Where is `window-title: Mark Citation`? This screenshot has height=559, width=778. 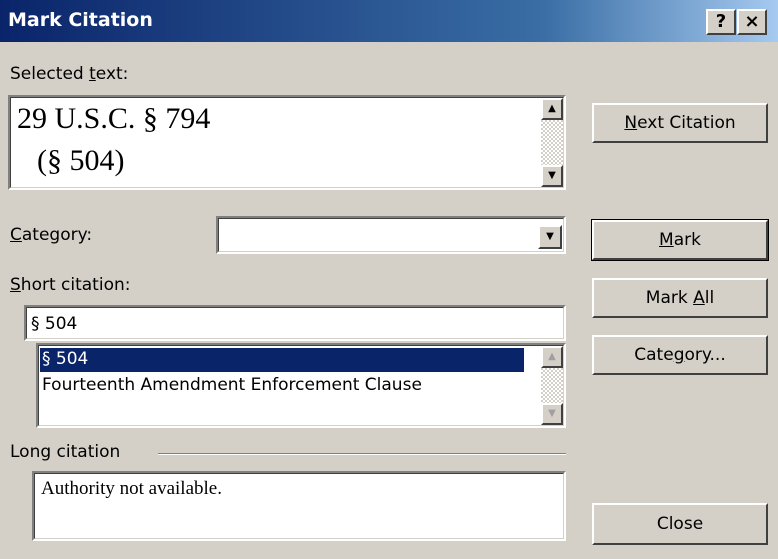 window-title: Mark Citation is located at coordinates (80, 20).